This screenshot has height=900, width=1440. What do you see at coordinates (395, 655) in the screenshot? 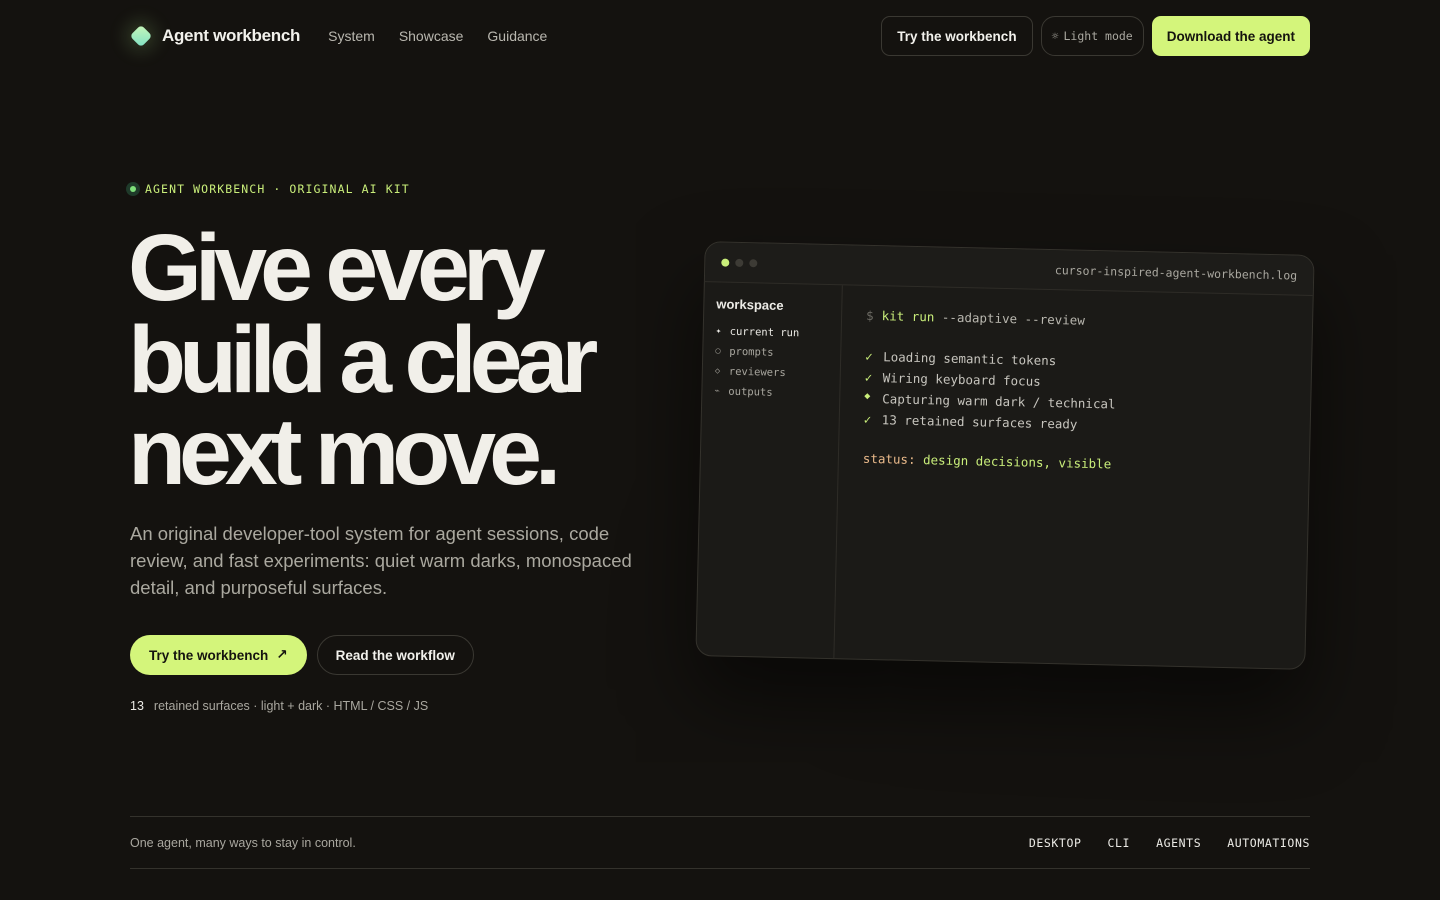
I see `read-workflow-button: Read the workflow` at bounding box center [395, 655].